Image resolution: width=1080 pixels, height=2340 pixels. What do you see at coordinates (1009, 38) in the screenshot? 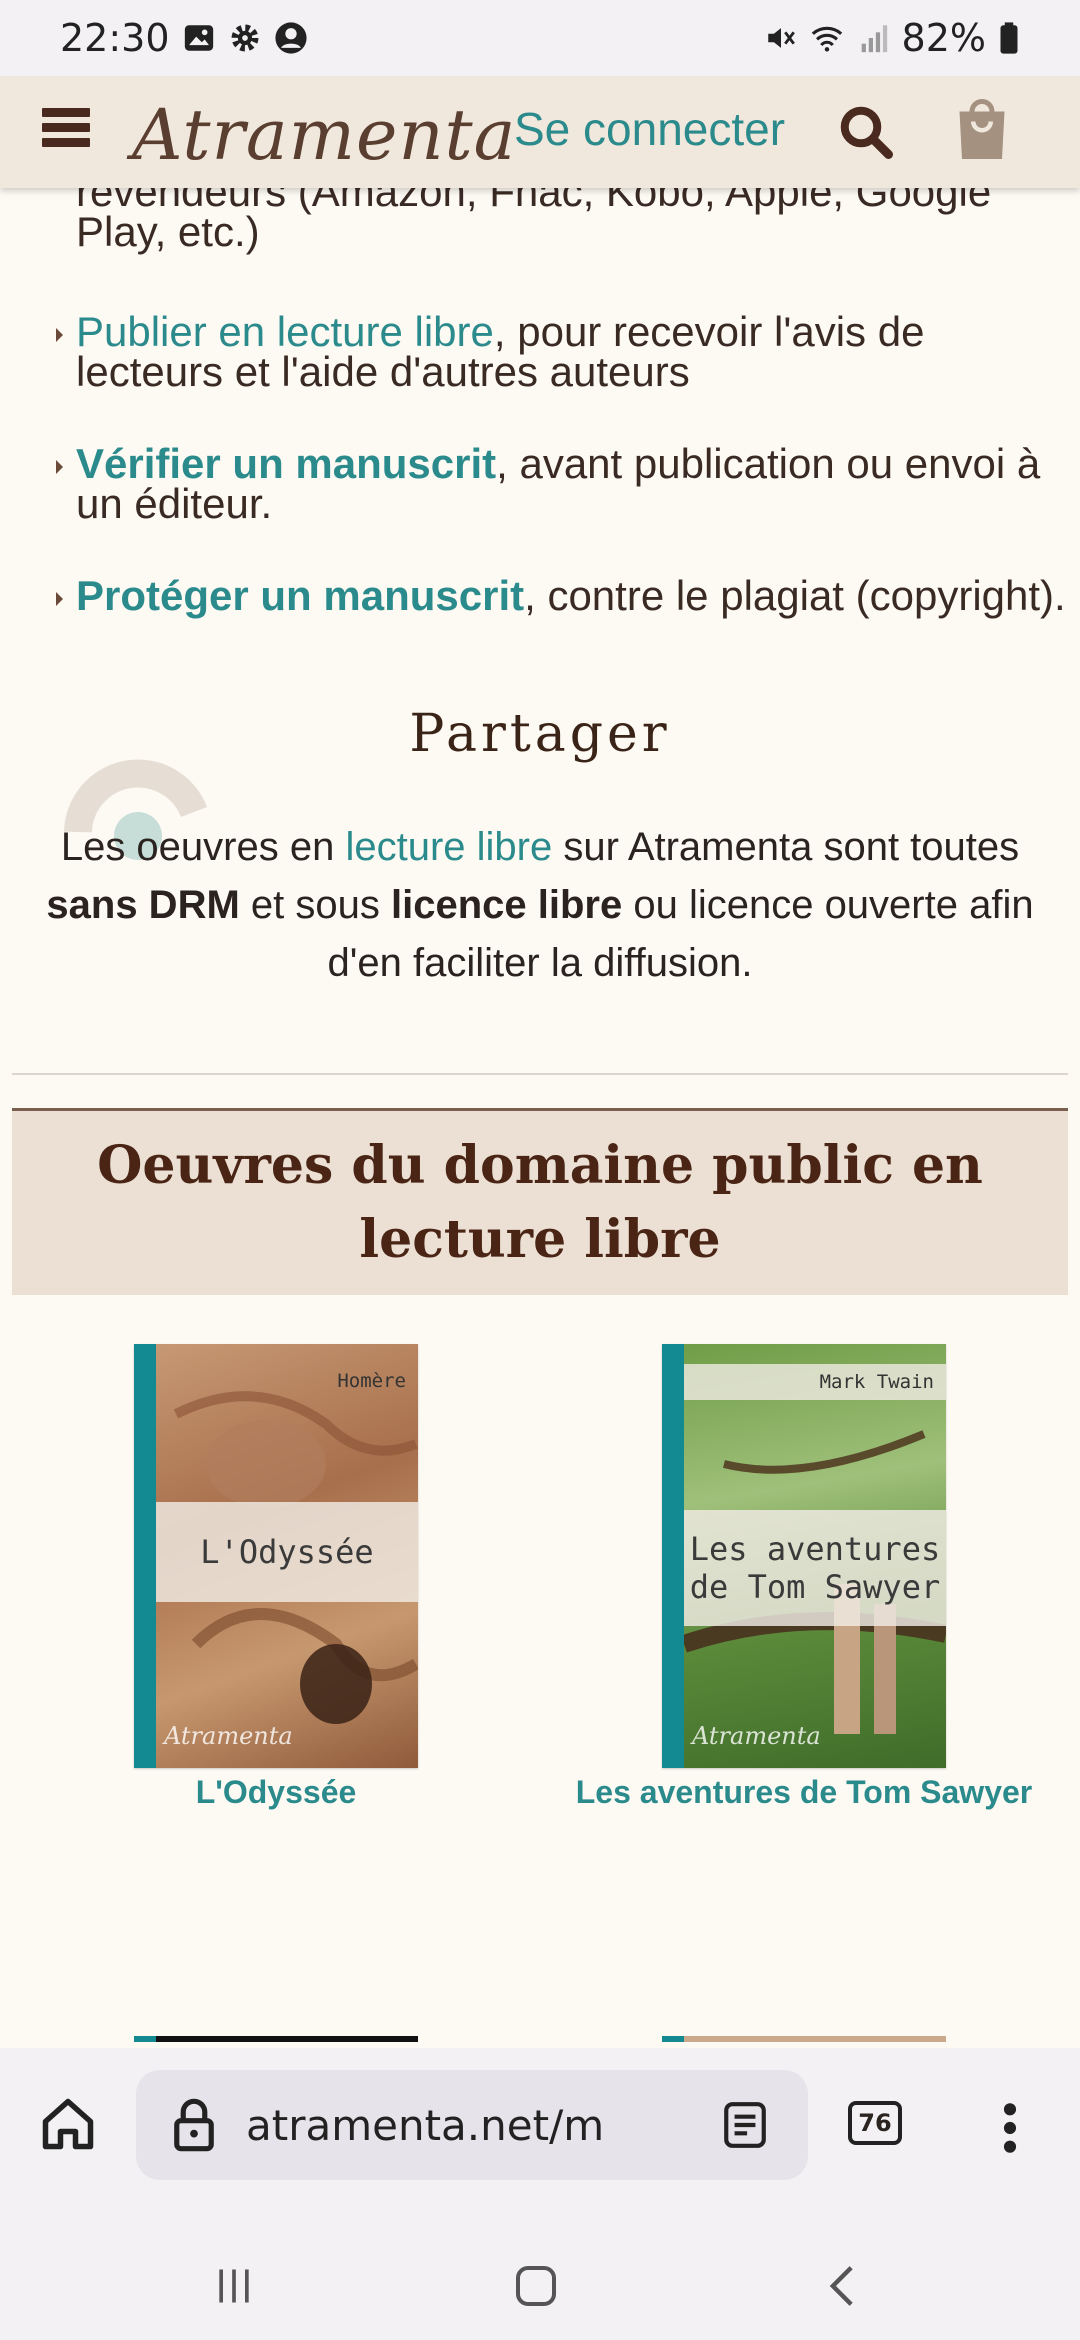
I see `battery-icon` at bounding box center [1009, 38].